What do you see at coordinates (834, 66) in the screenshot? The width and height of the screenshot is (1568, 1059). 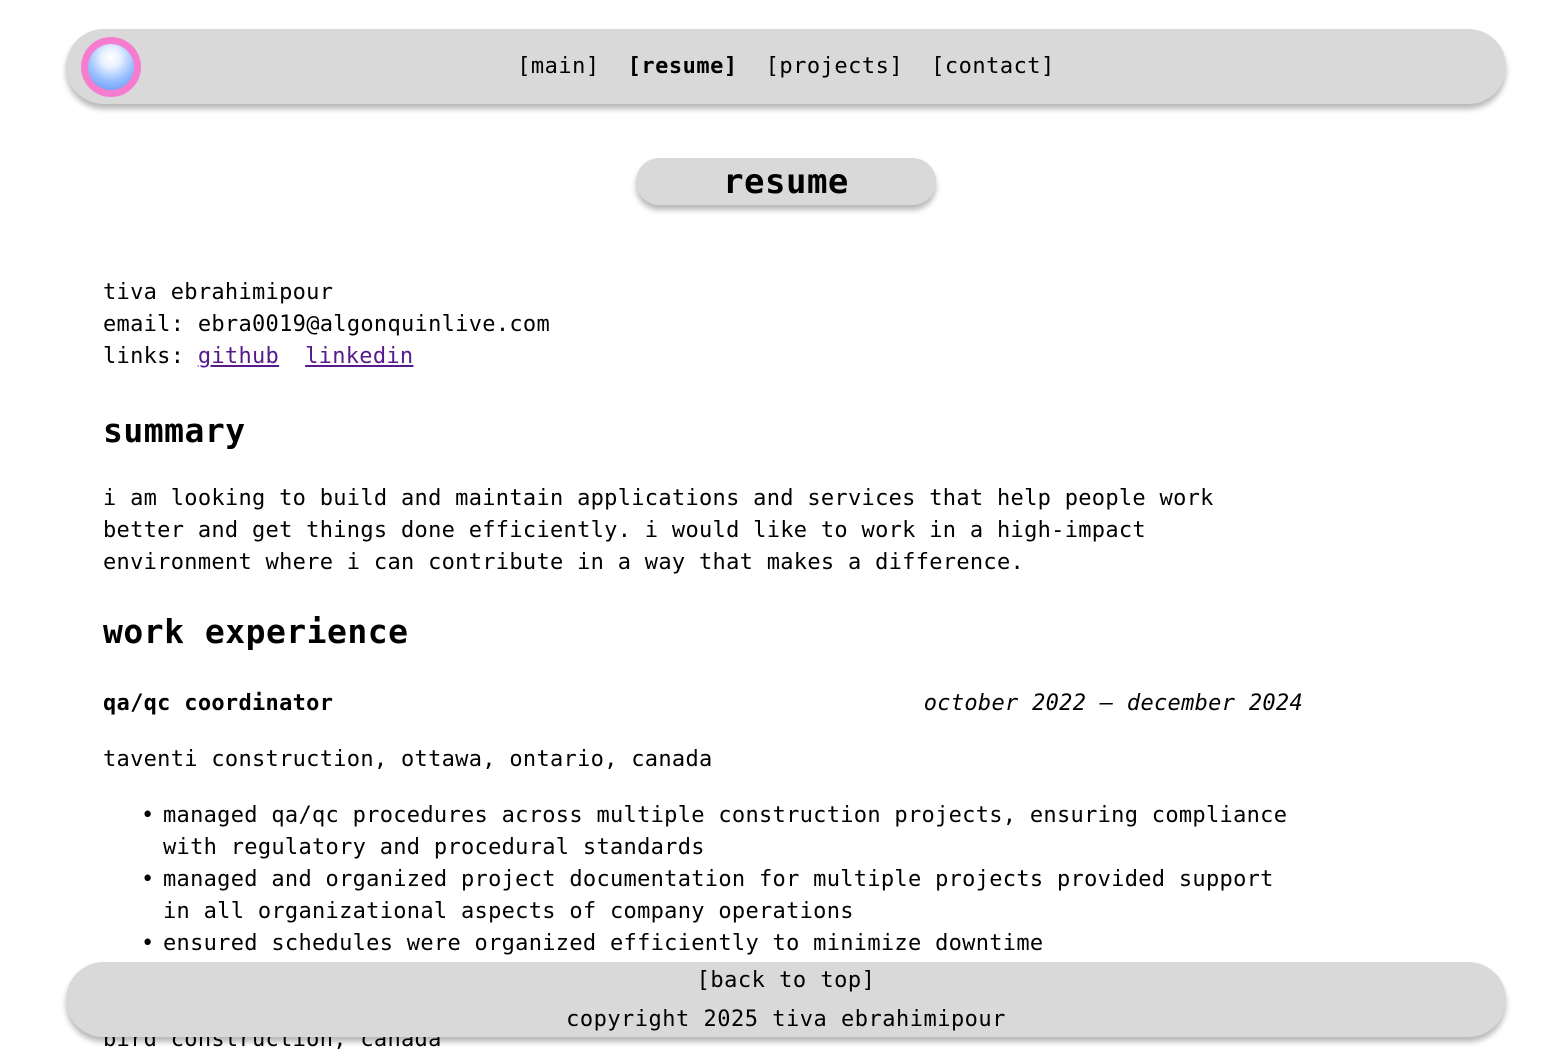 I see `nav-link-projects: [projects]` at bounding box center [834, 66].